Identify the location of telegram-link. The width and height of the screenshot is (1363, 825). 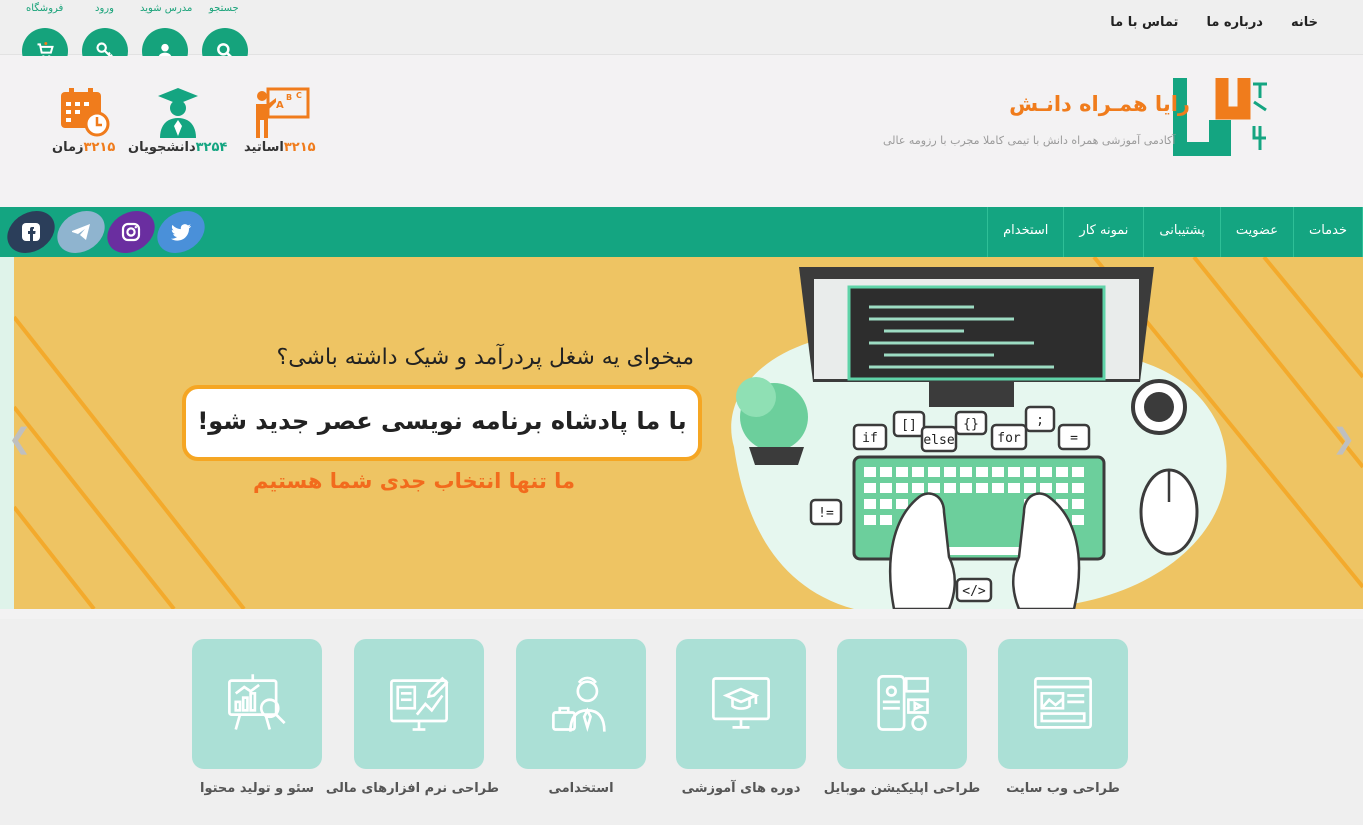
(81, 232).